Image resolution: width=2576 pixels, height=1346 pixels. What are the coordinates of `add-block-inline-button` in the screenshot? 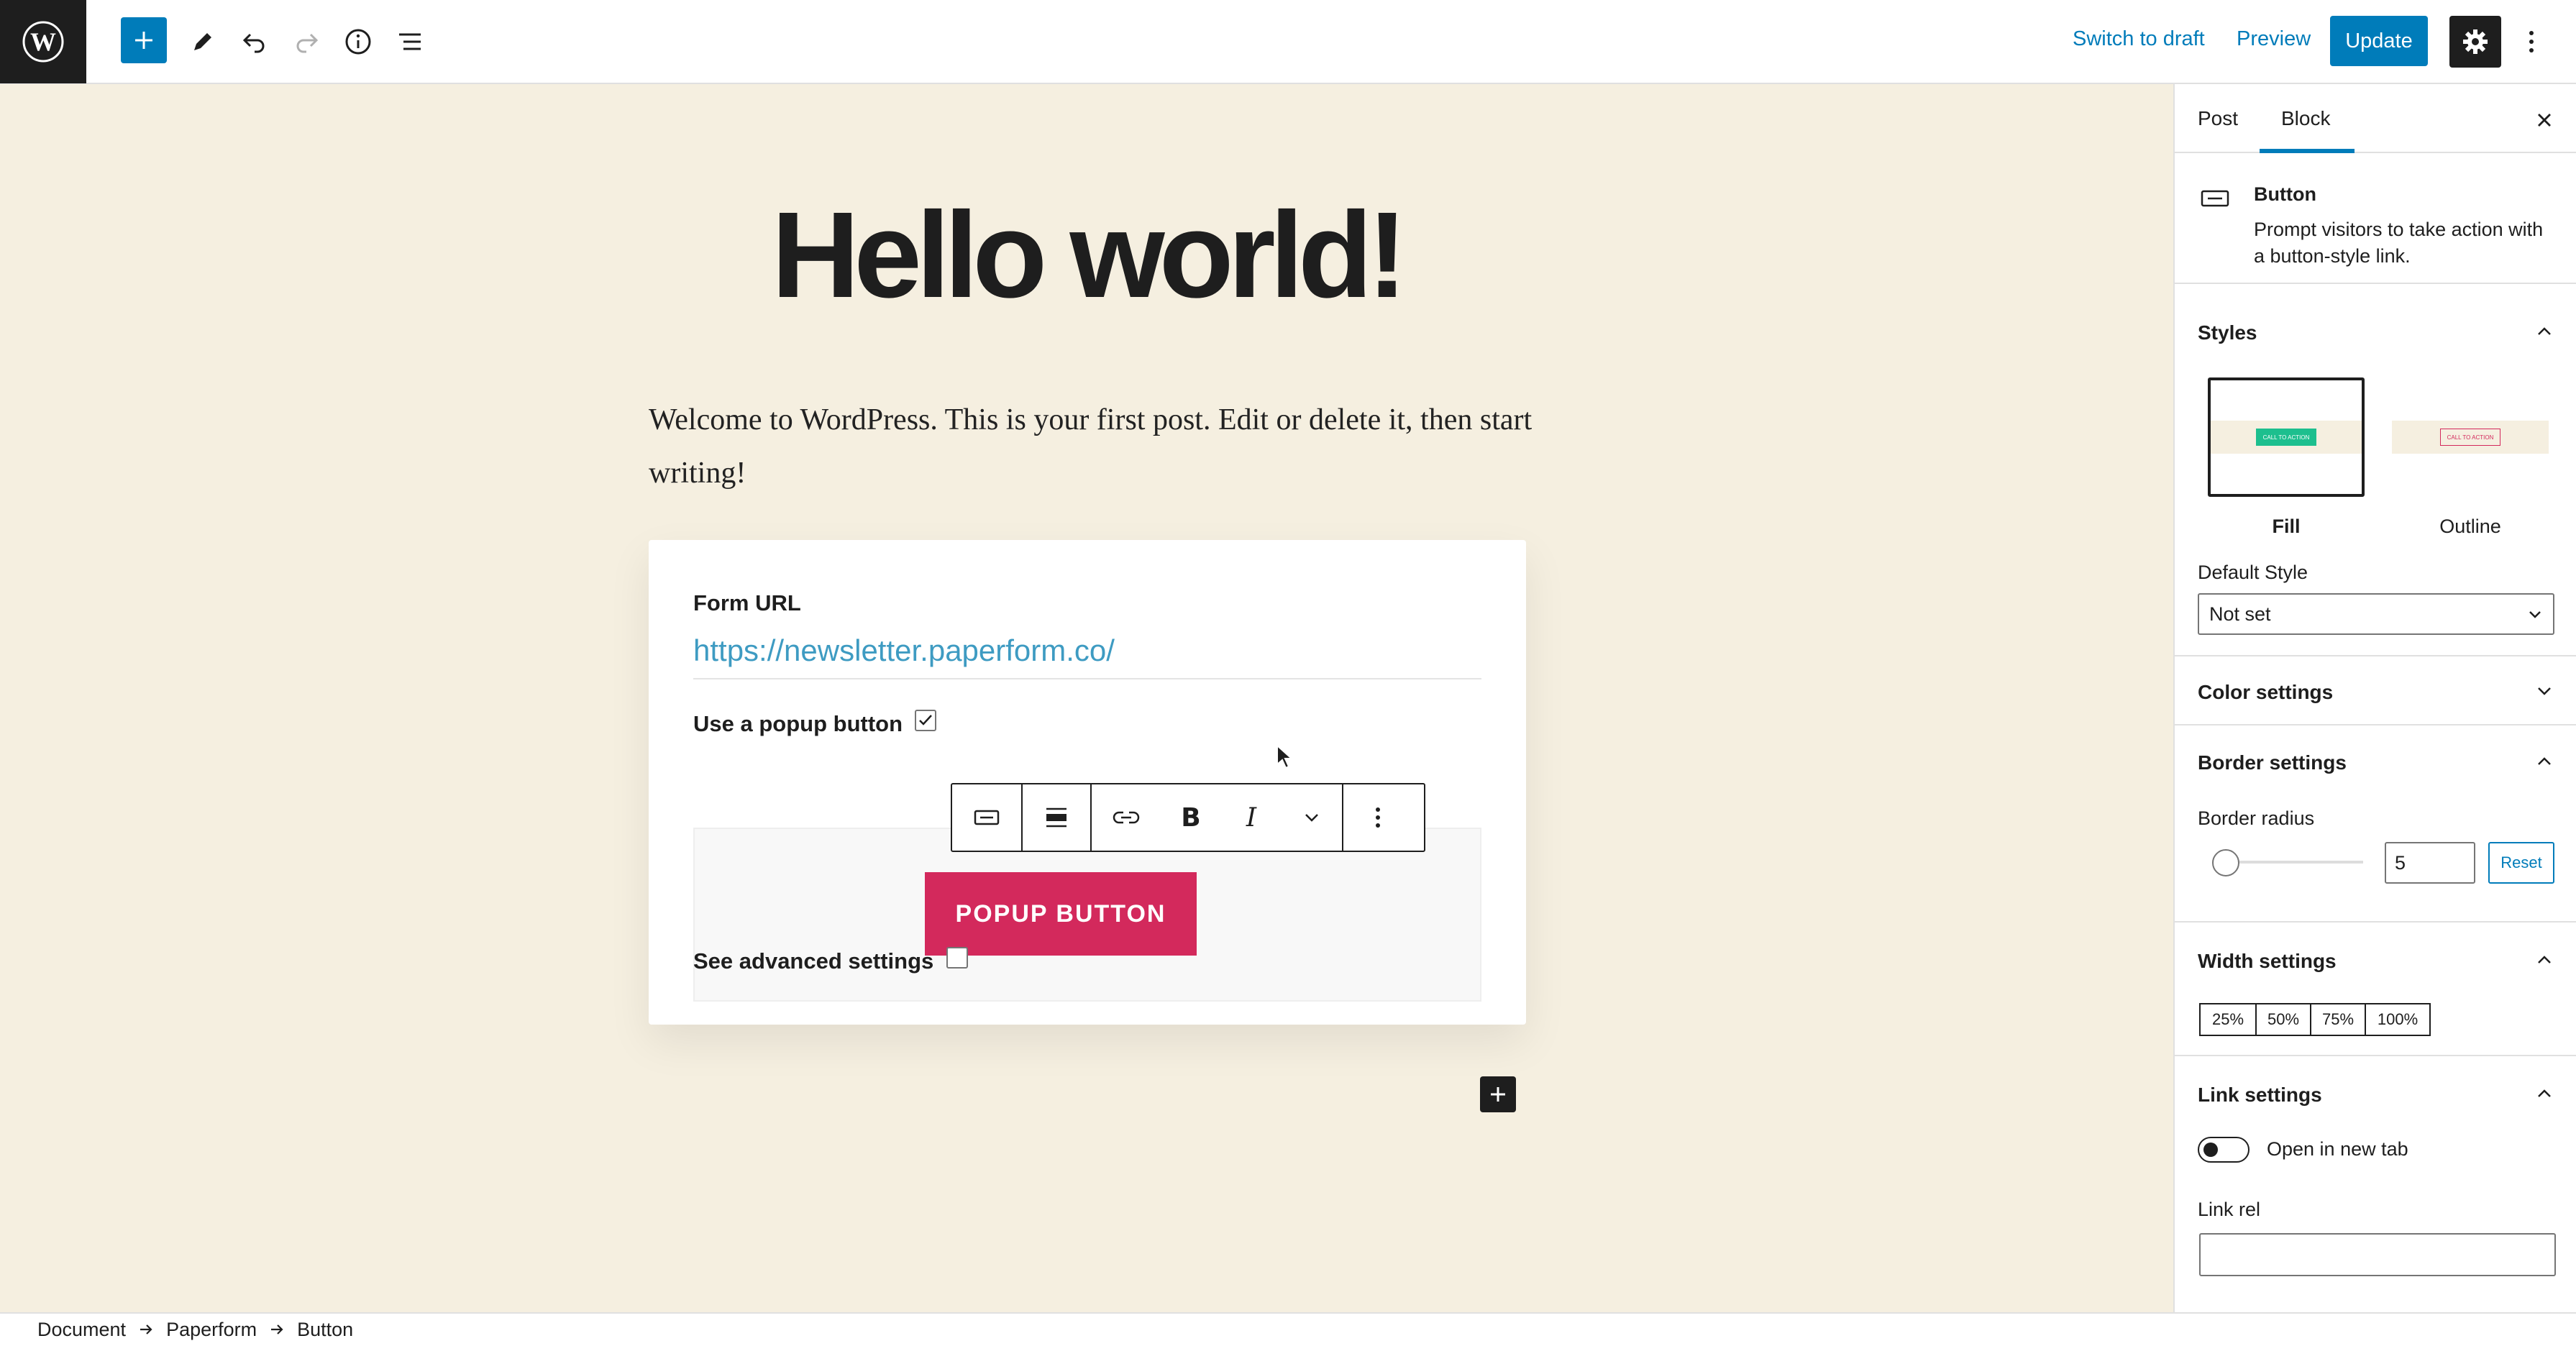 It's located at (1498, 1094).